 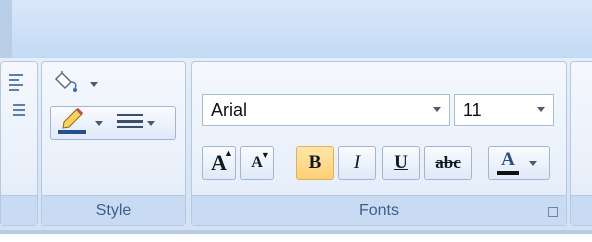 What do you see at coordinates (508, 162) in the screenshot?
I see `font-color-icon: A` at bounding box center [508, 162].